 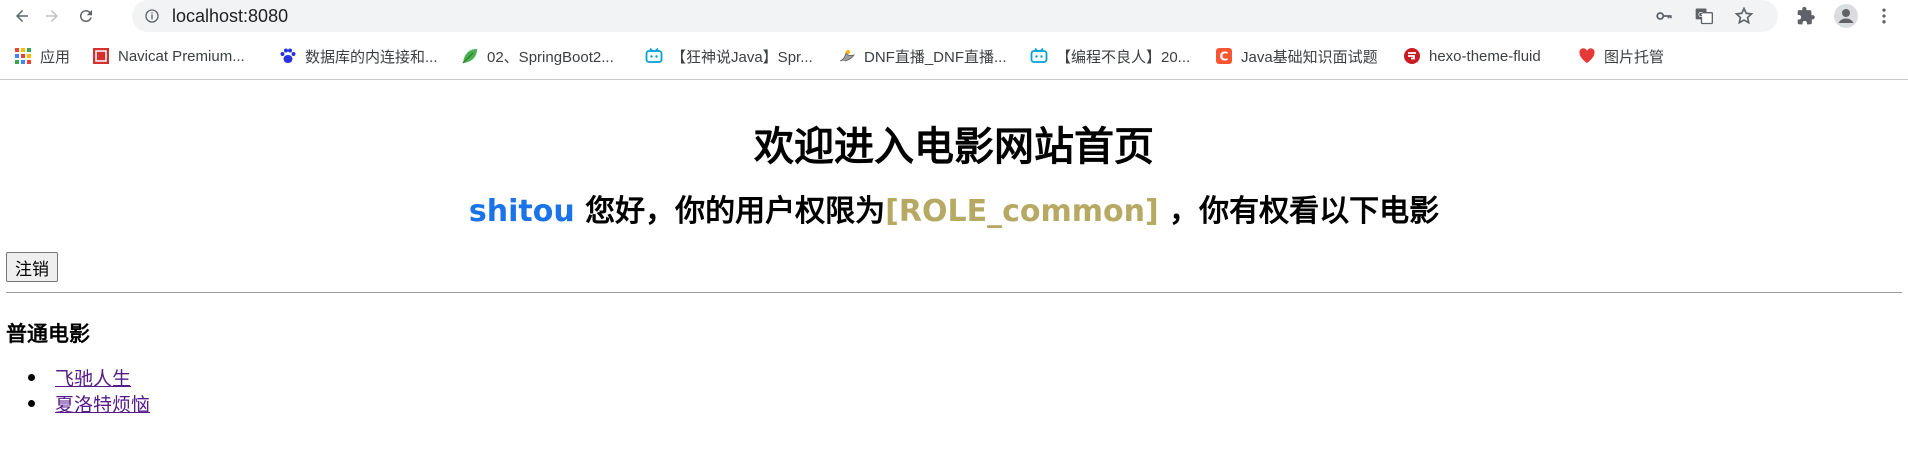 I want to click on back-button, so click(x=22, y=16).